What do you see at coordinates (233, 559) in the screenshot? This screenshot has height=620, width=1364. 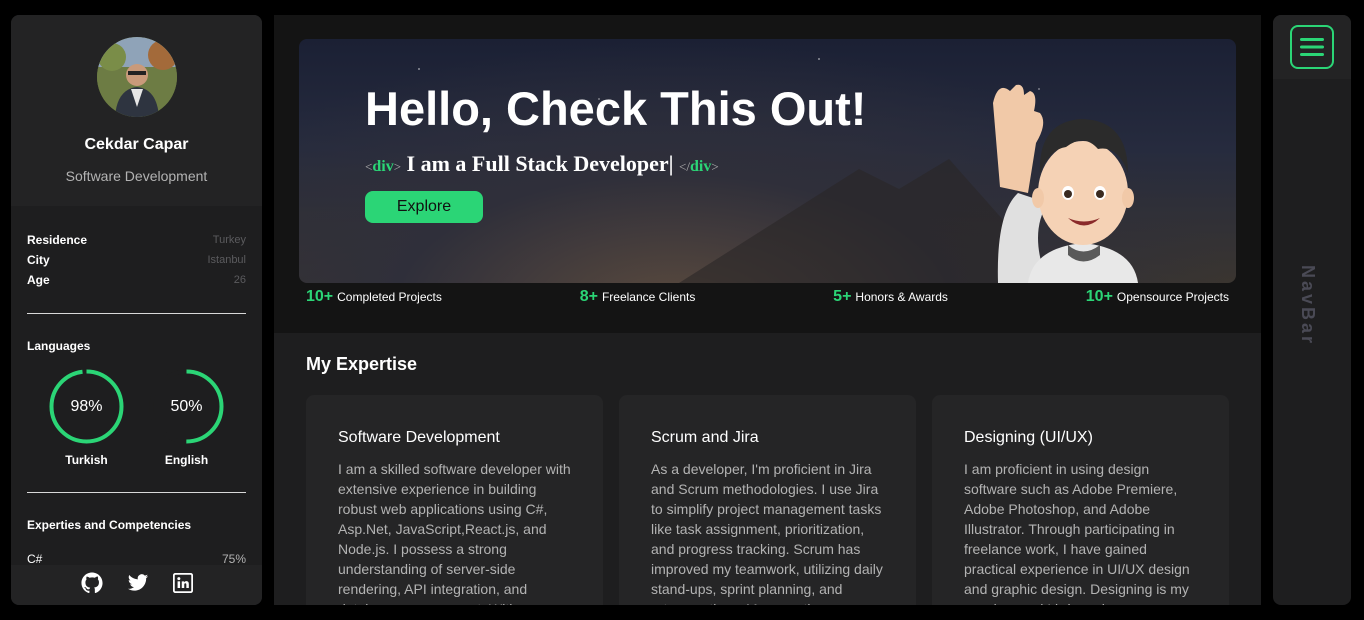 I see `skill-value: 75%` at bounding box center [233, 559].